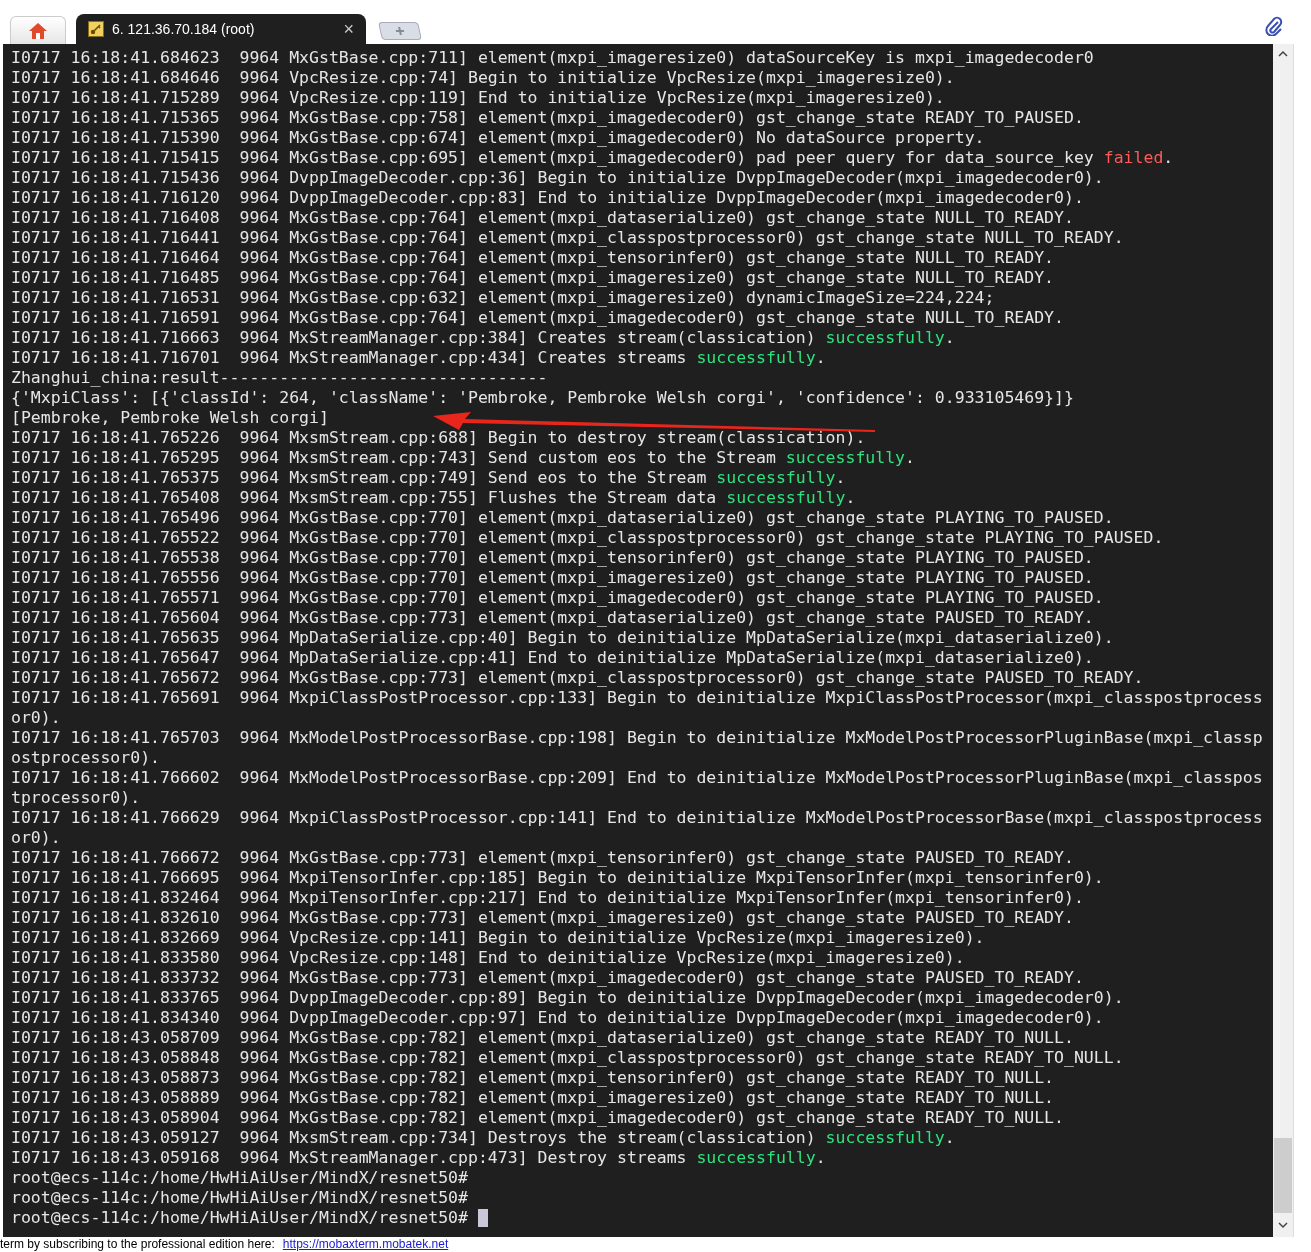  Describe the element at coordinates (547, 118) in the screenshot. I see `terminal-line: I0717 16:18:41.715365 9964 MxGstBase.cpp:758] element(mxpi_imagedecoder0) gst_change_state READY_TO_PAUSED.` at that location.